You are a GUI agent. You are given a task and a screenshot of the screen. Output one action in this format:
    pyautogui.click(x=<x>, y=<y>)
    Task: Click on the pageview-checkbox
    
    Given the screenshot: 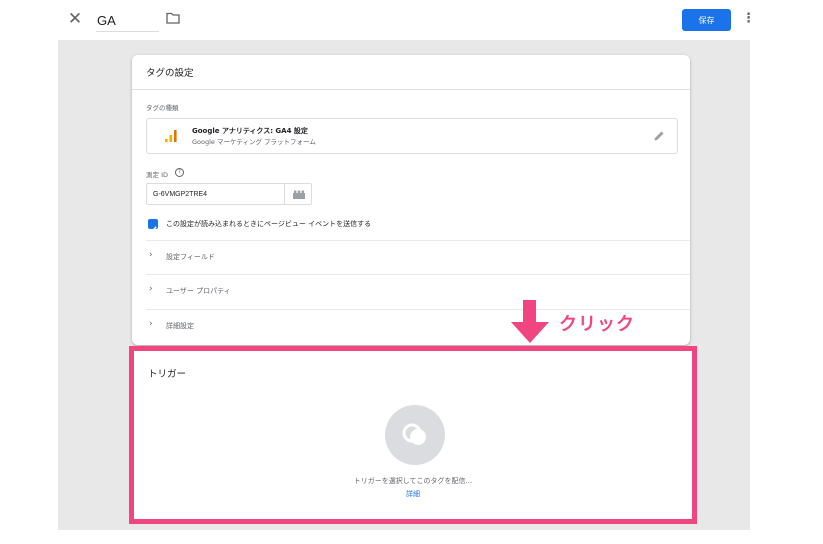 What is the action you would take?
    pyautogui.click(x=153, y=226)
    